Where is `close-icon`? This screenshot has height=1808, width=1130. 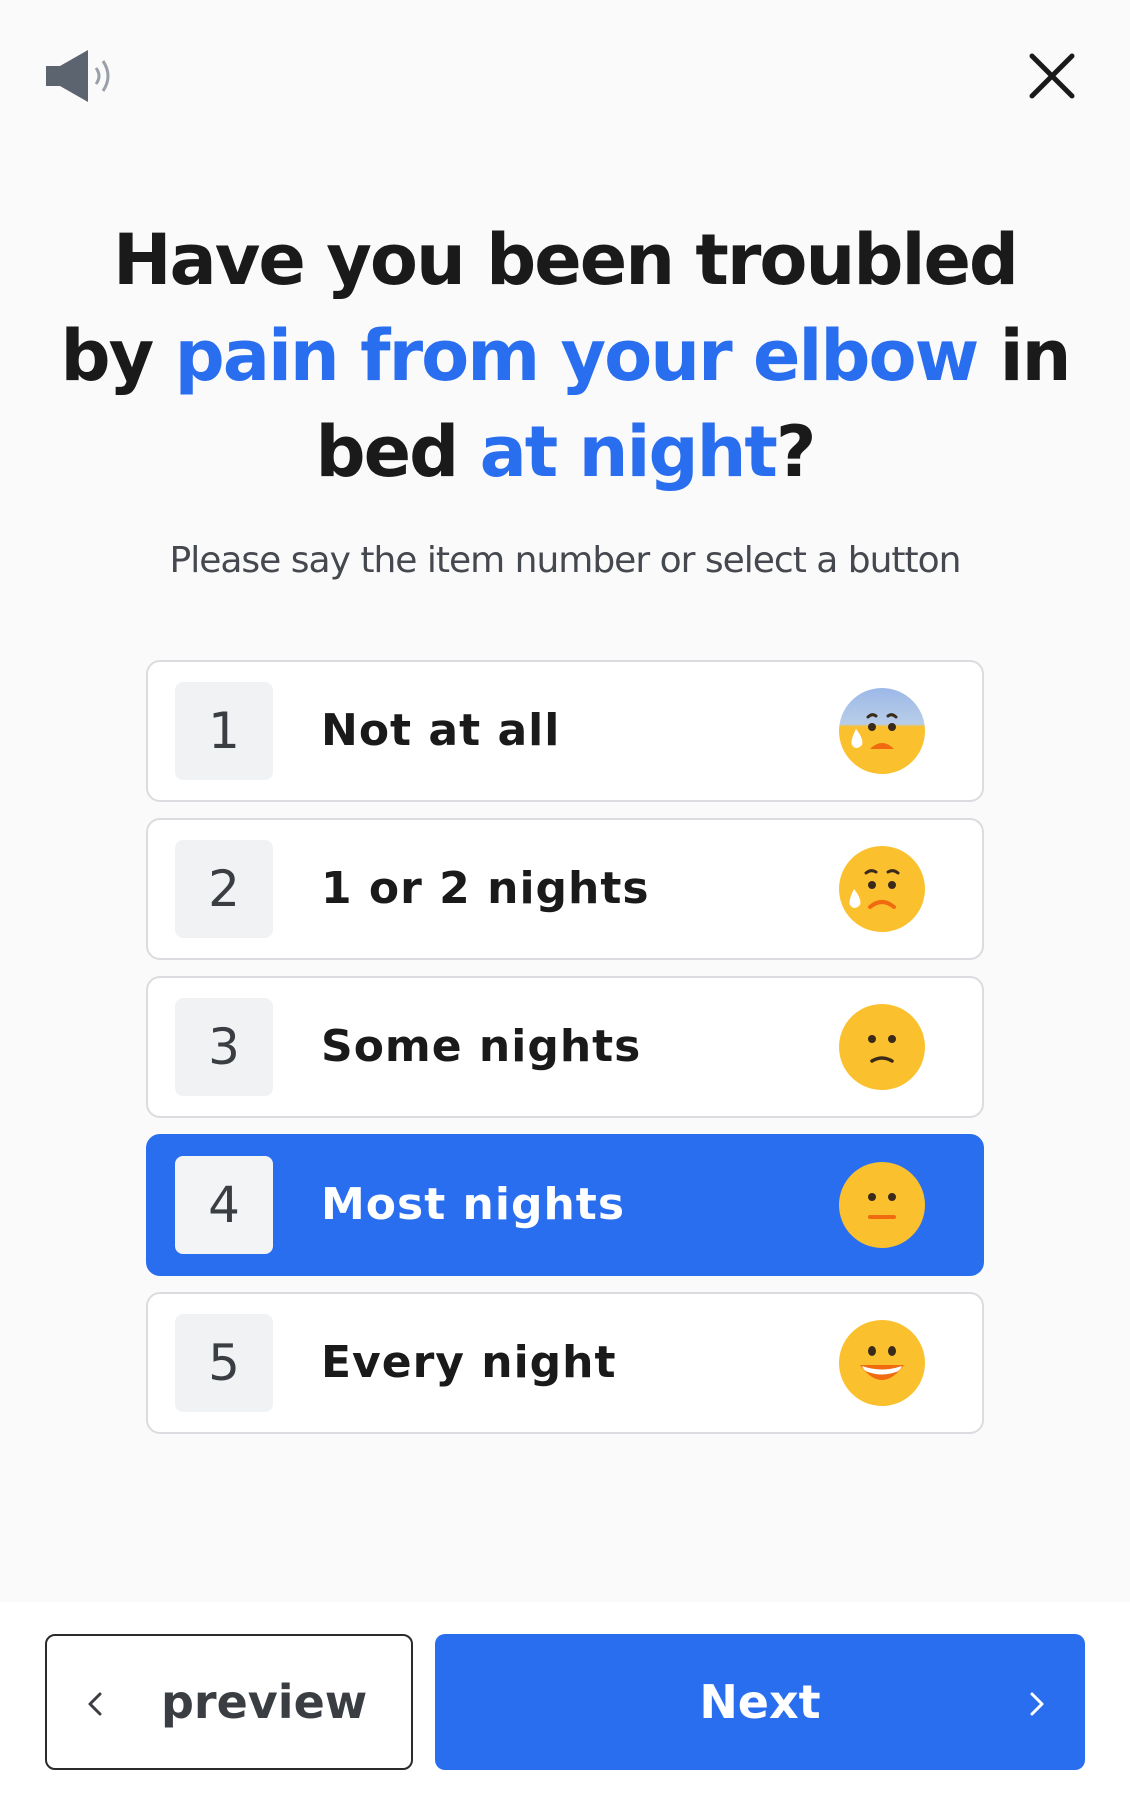
close-icon is located at coordinates (1052, 76).